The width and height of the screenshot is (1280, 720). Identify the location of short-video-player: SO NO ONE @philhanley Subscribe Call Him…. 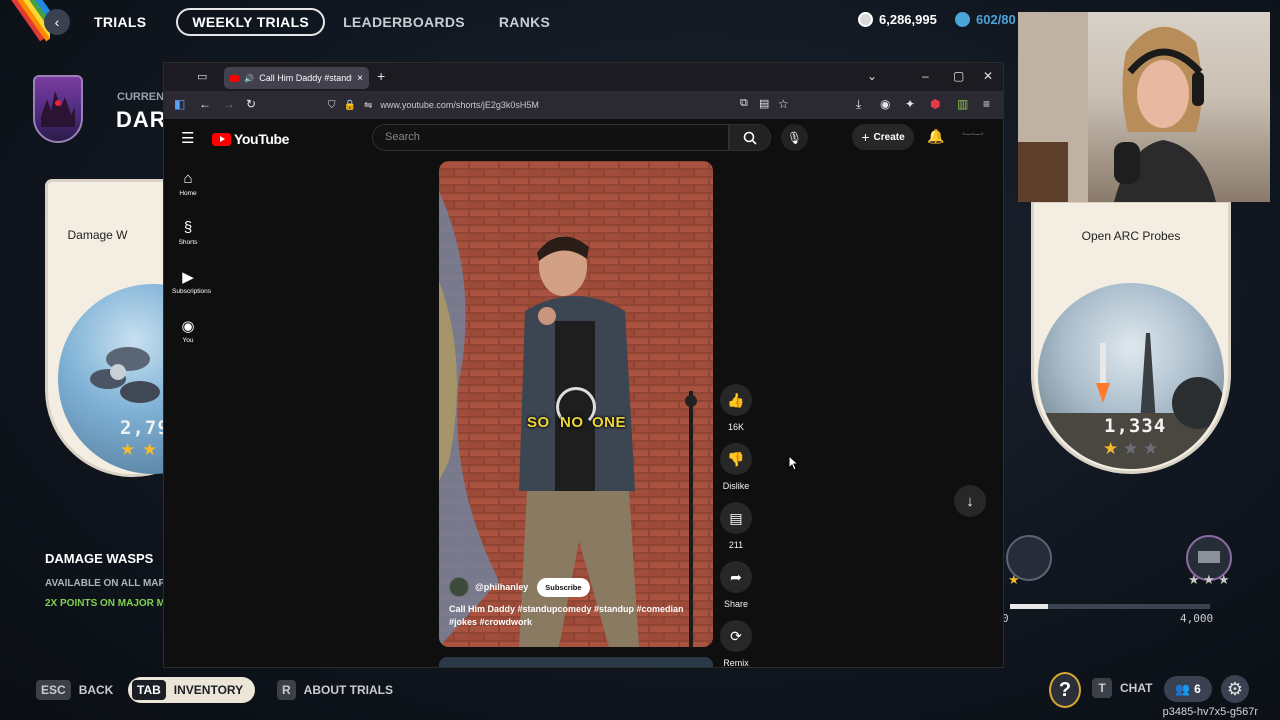
(576, 404).